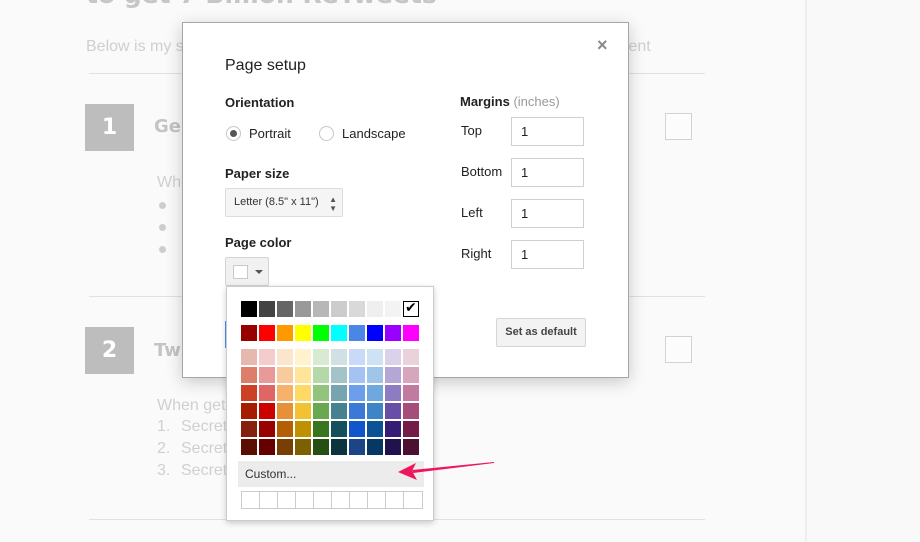 The image size is (920, 542). I want to click on portrait-radio: Portrait, so click(258, 133).